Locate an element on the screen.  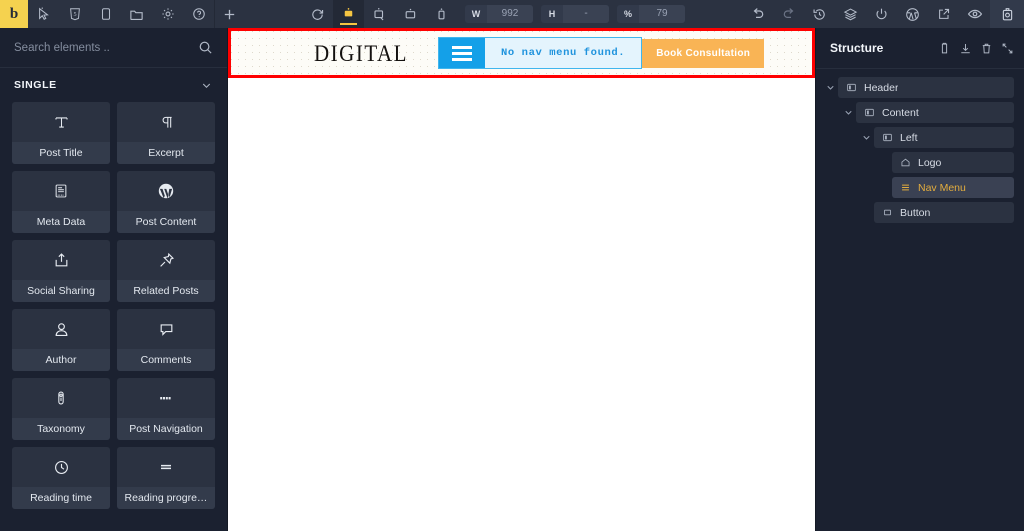
tree-node-content: Content is located at coordinates (918, 112).